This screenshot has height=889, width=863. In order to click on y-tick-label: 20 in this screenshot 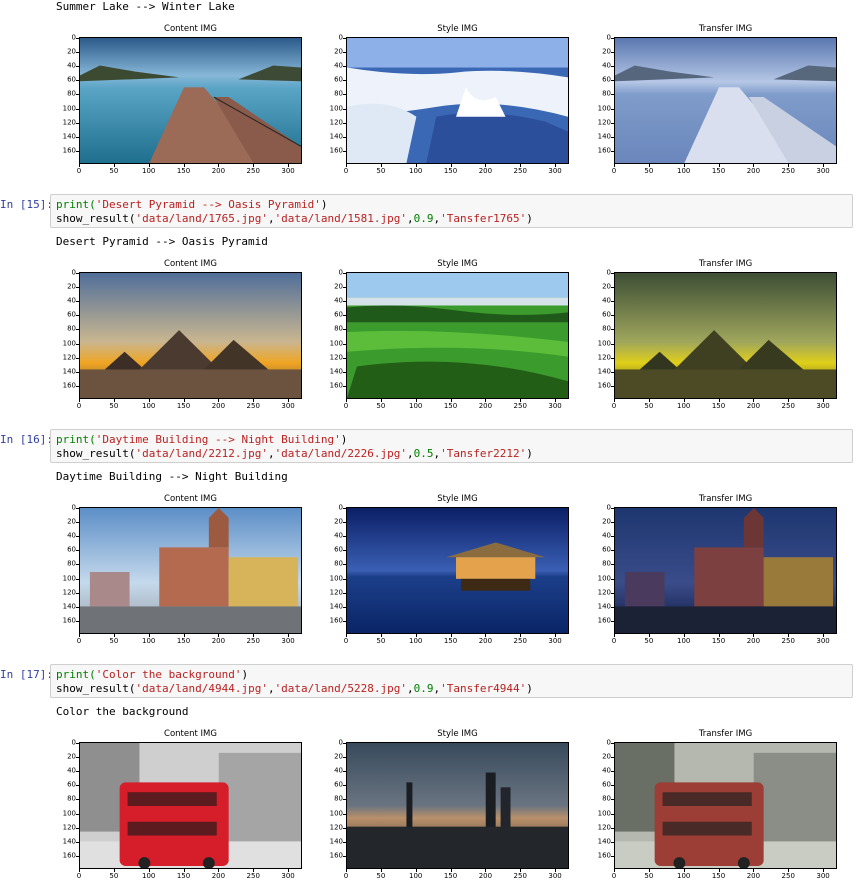, I will do `click(606, 521)`.